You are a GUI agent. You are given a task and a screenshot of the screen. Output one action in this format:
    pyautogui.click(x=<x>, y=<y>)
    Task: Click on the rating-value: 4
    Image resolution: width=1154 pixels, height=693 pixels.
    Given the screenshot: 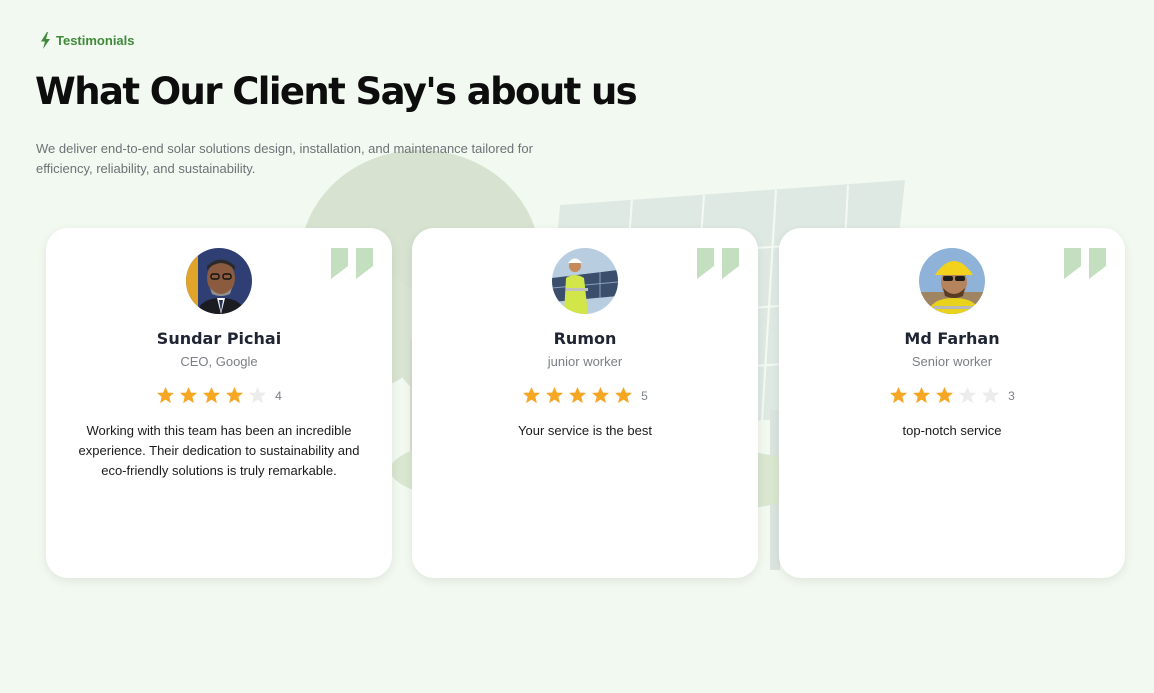 What is the action you would take?
    pyautogui.click(x=278, y=395)
    